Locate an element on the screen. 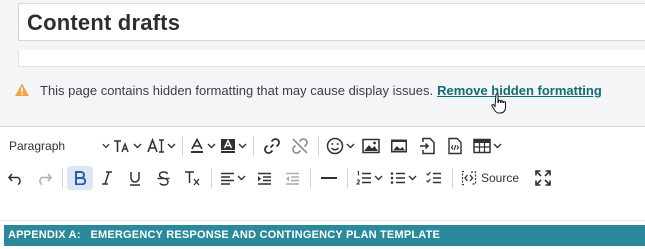 This screenshot has width=645, height=249. insert-table-button is located at coordinates (487, 146).